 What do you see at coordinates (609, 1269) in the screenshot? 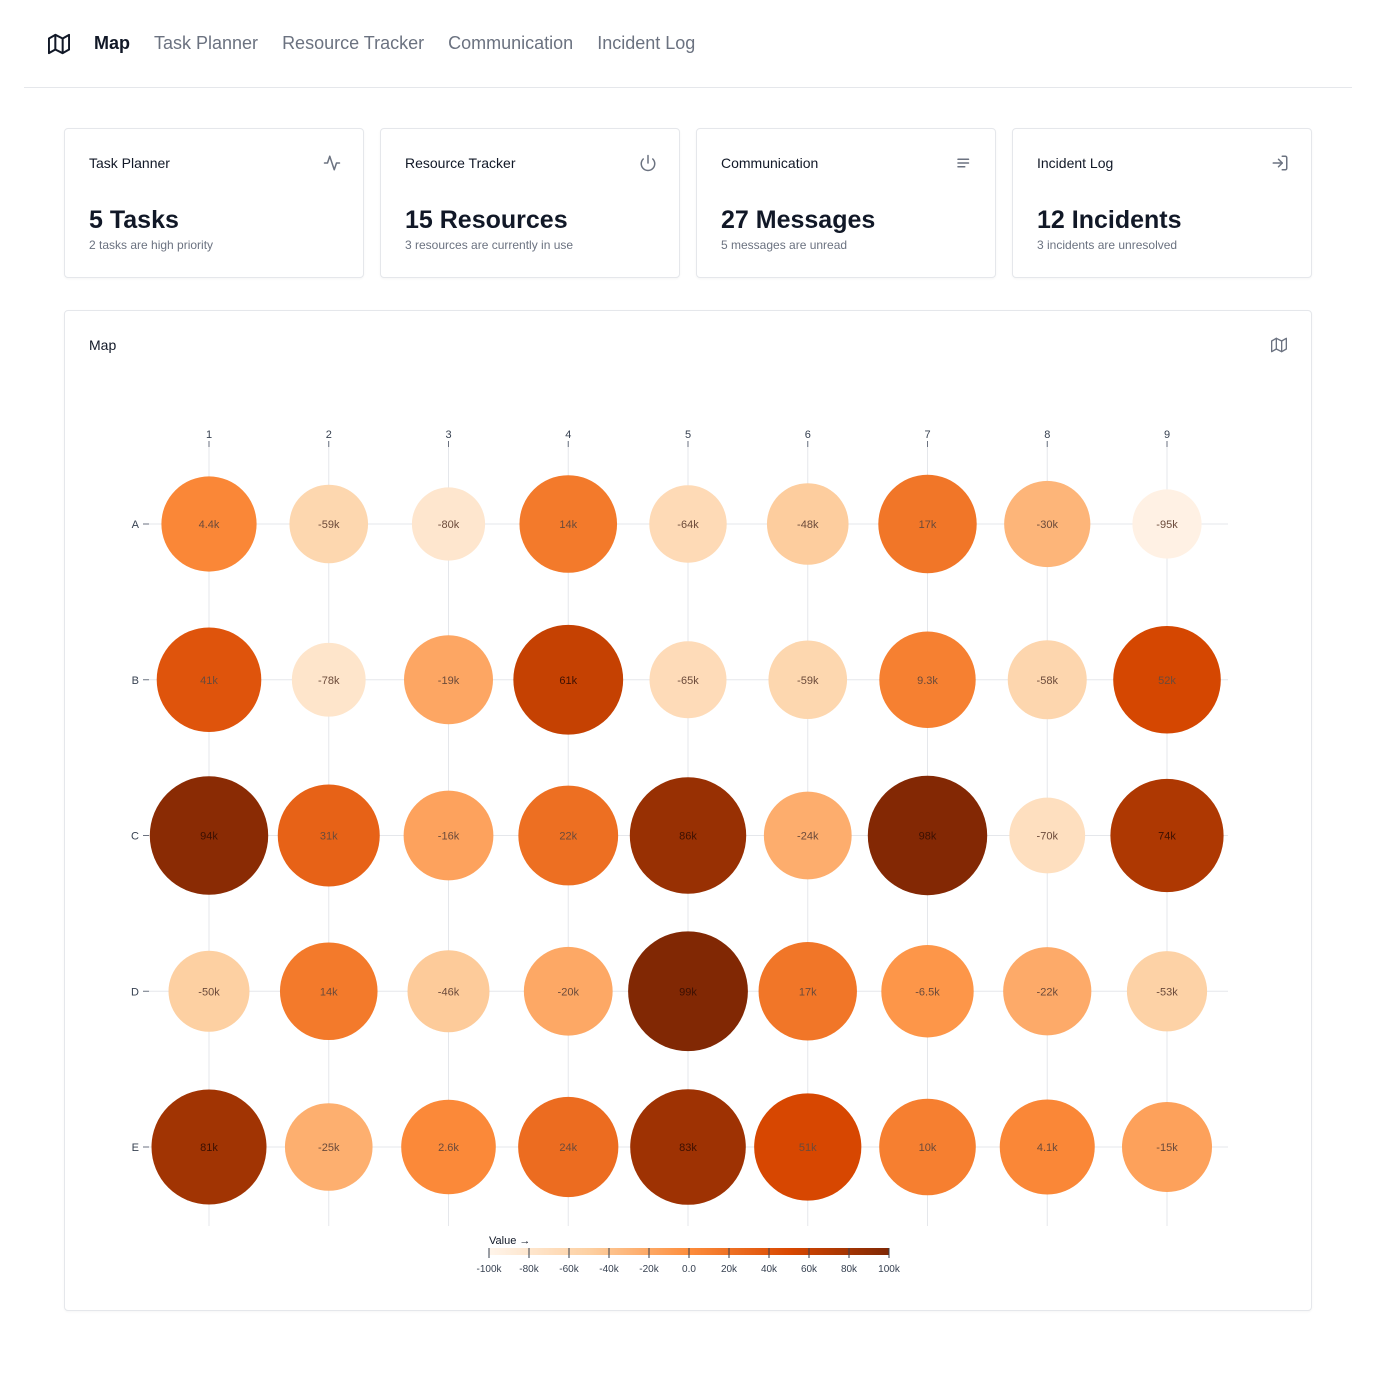
I see `legend-tick-label: -40k` at bounding box center [609, 1269].